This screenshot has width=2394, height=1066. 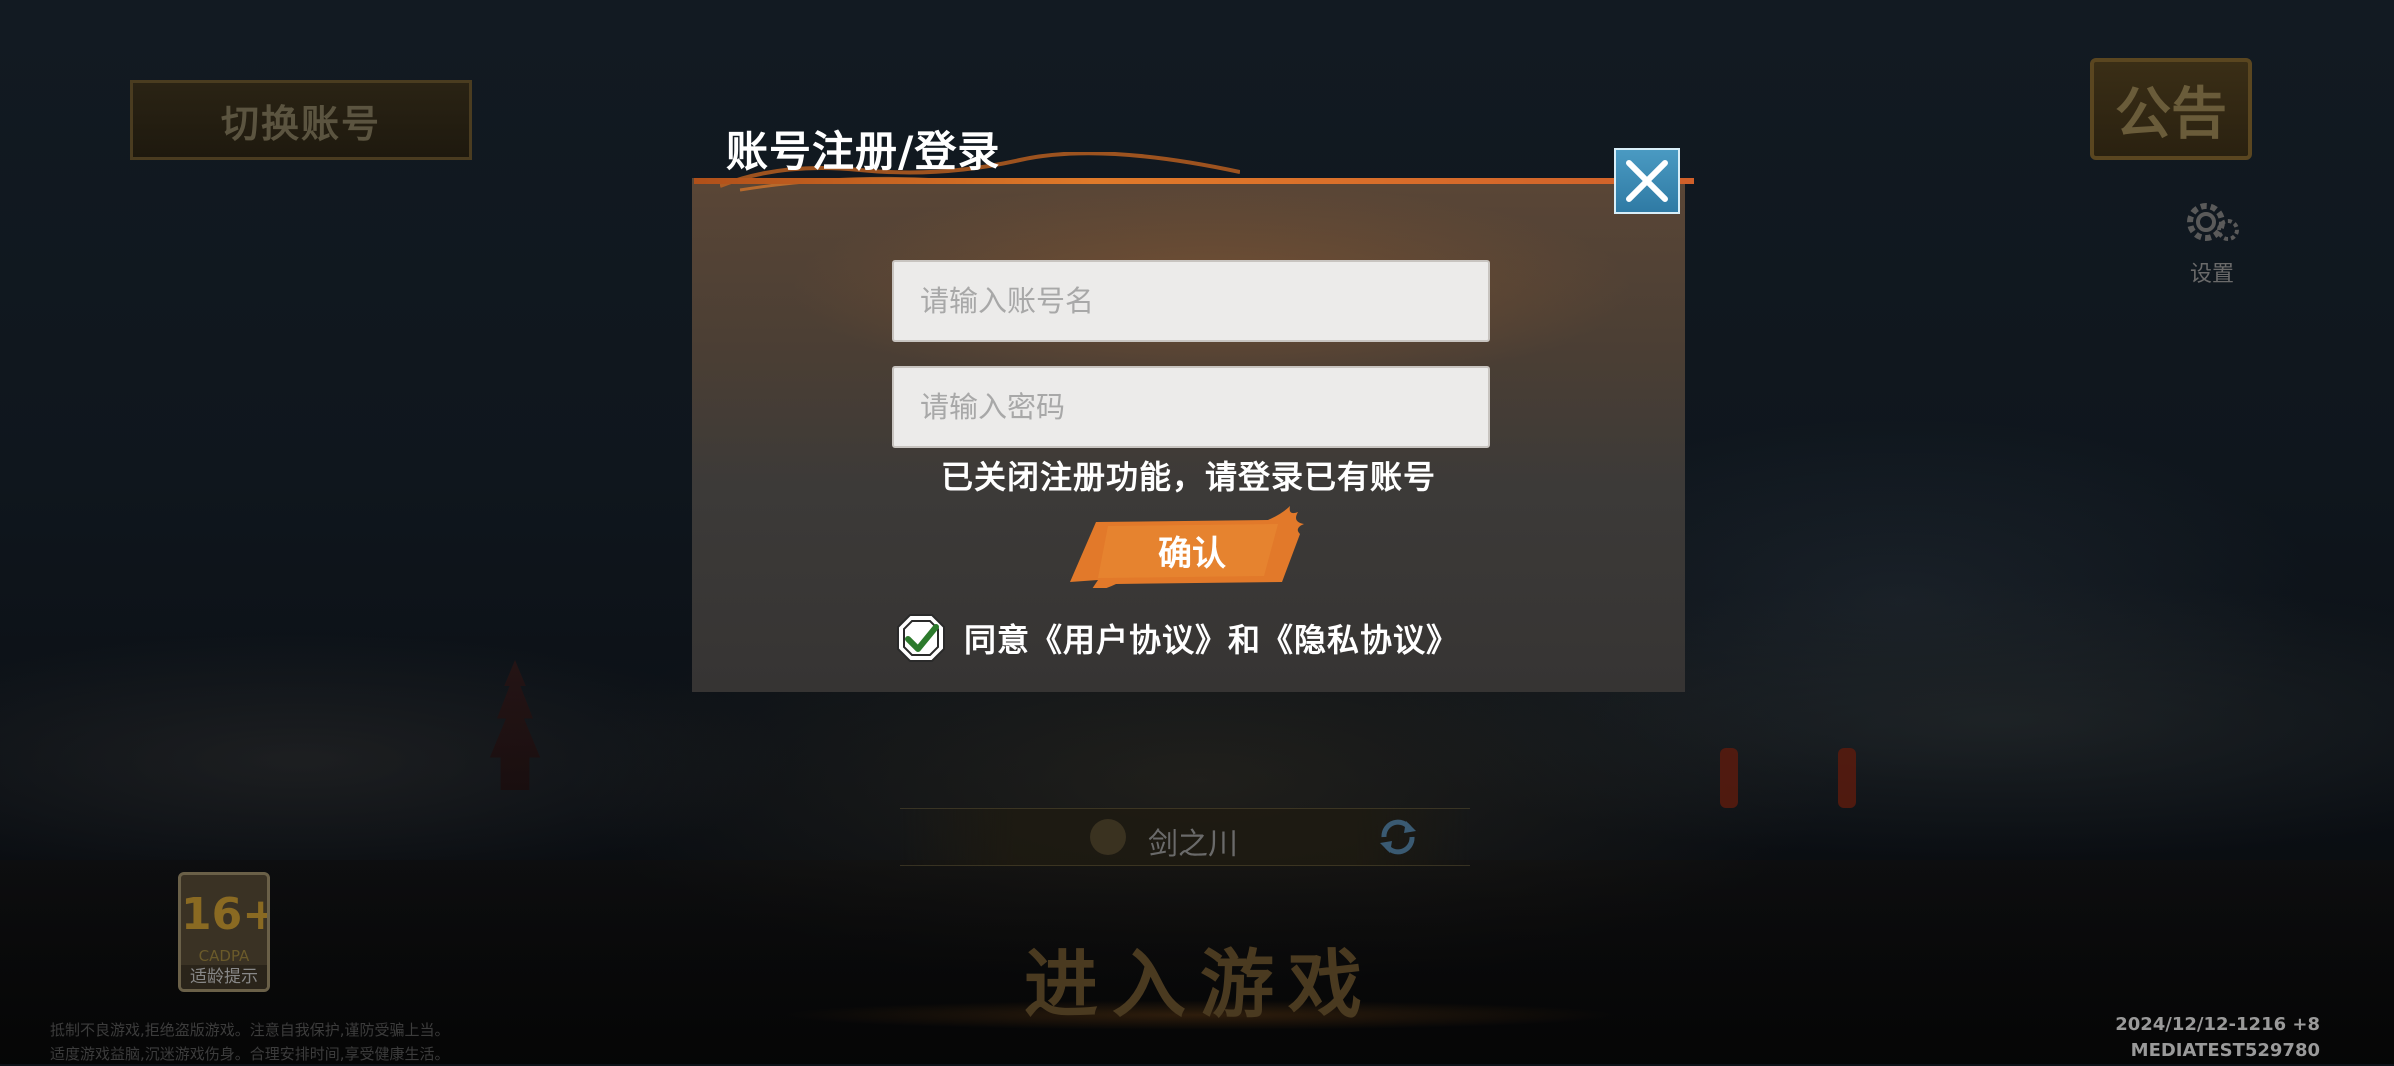 I want to click on refresh-icon, so click(x=1398, y=837).